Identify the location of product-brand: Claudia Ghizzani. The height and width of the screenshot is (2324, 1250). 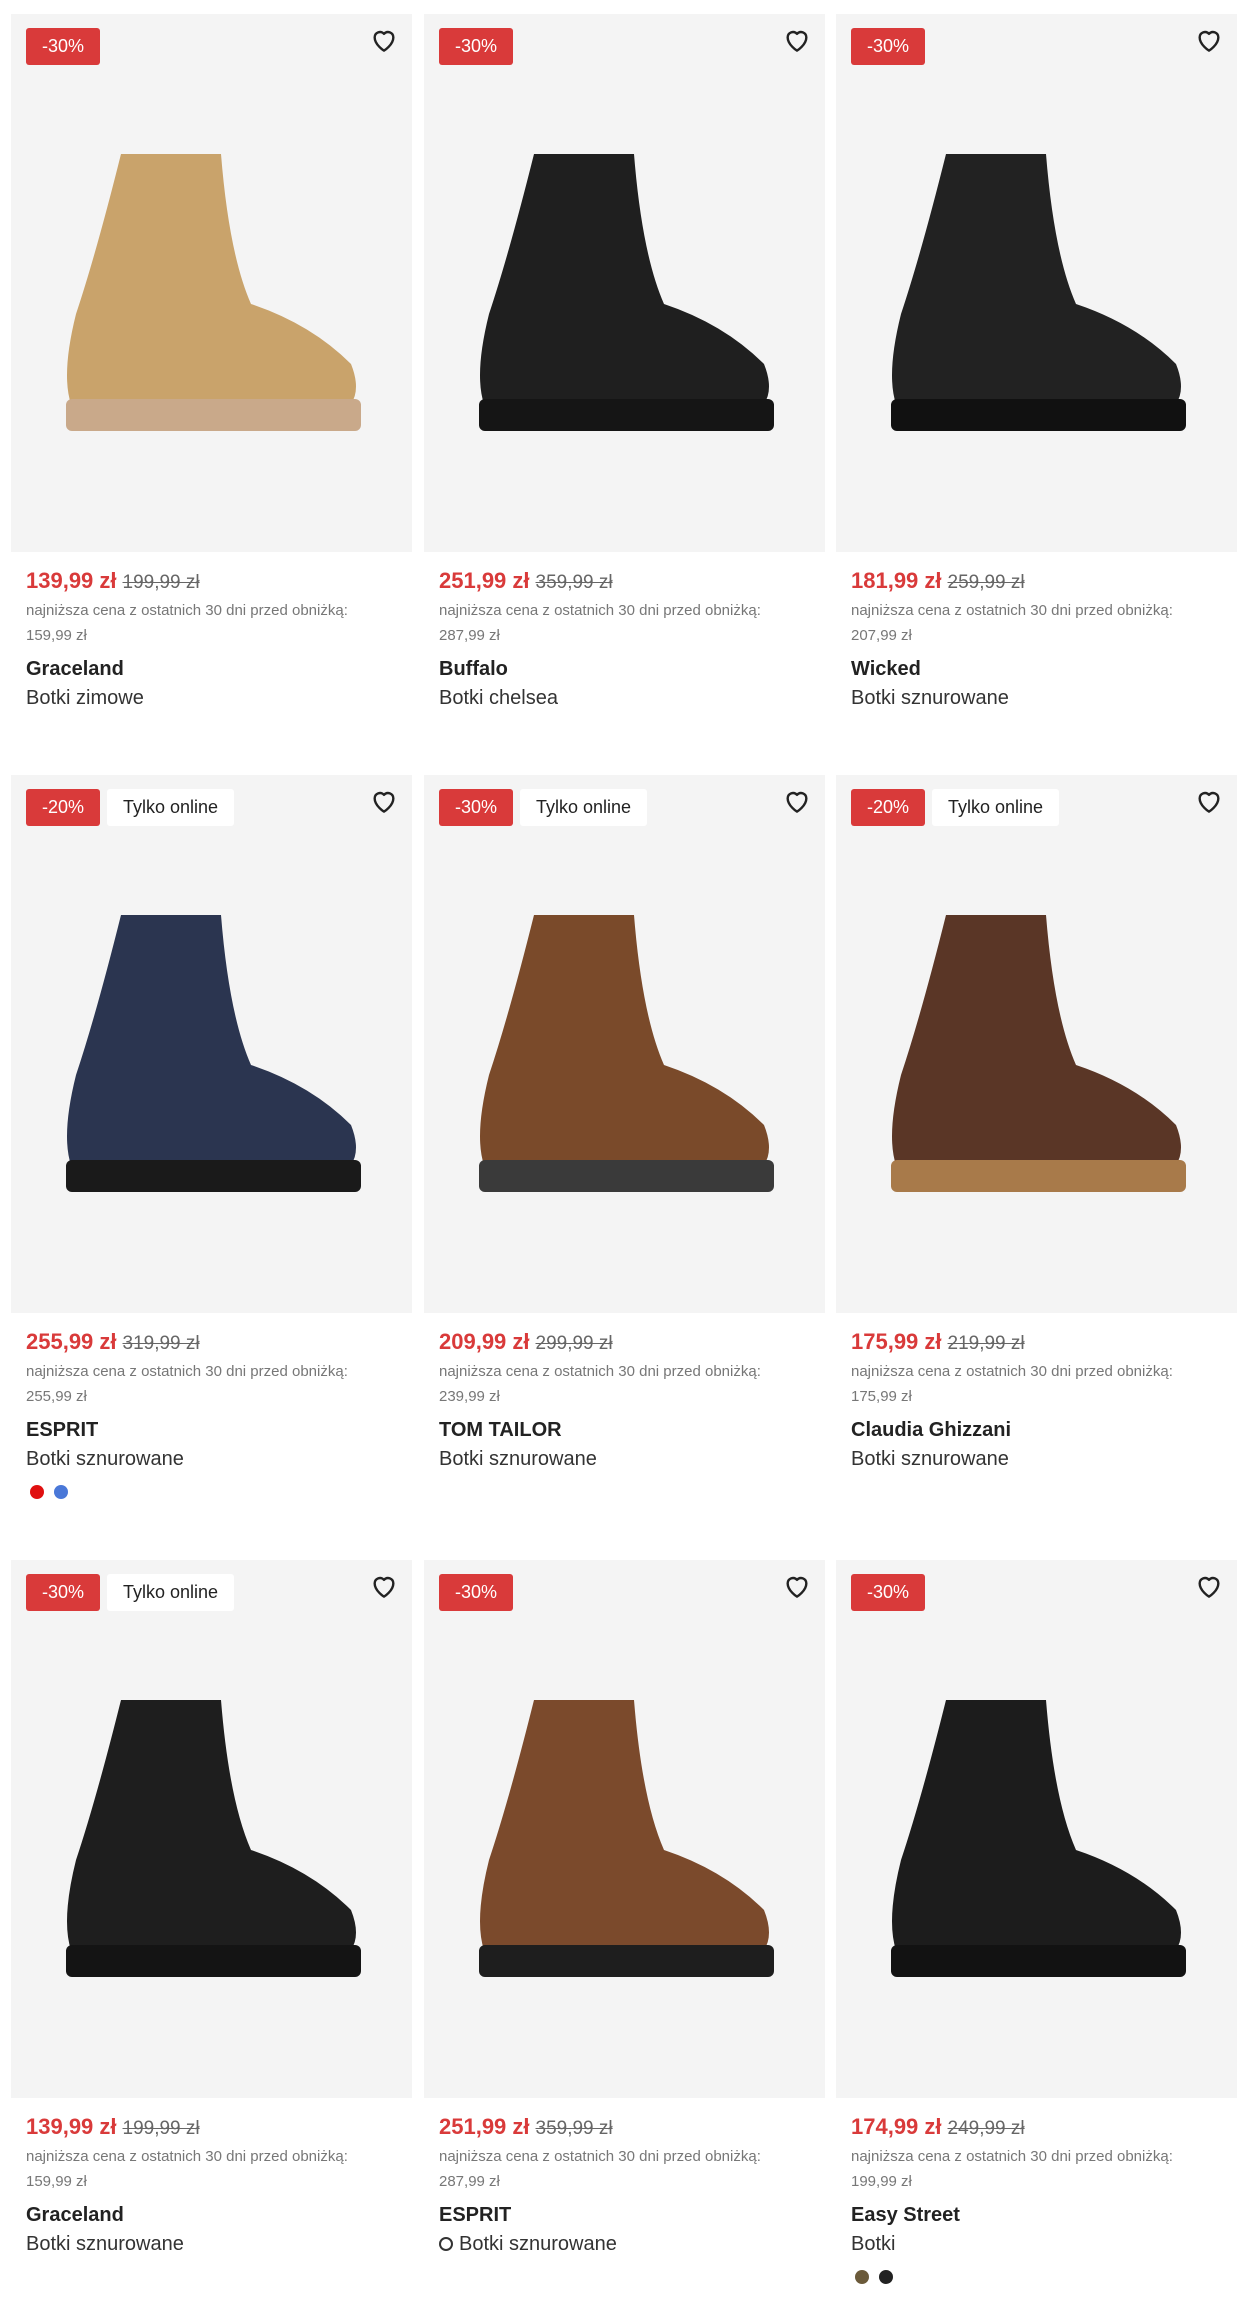
(1036, 1430).